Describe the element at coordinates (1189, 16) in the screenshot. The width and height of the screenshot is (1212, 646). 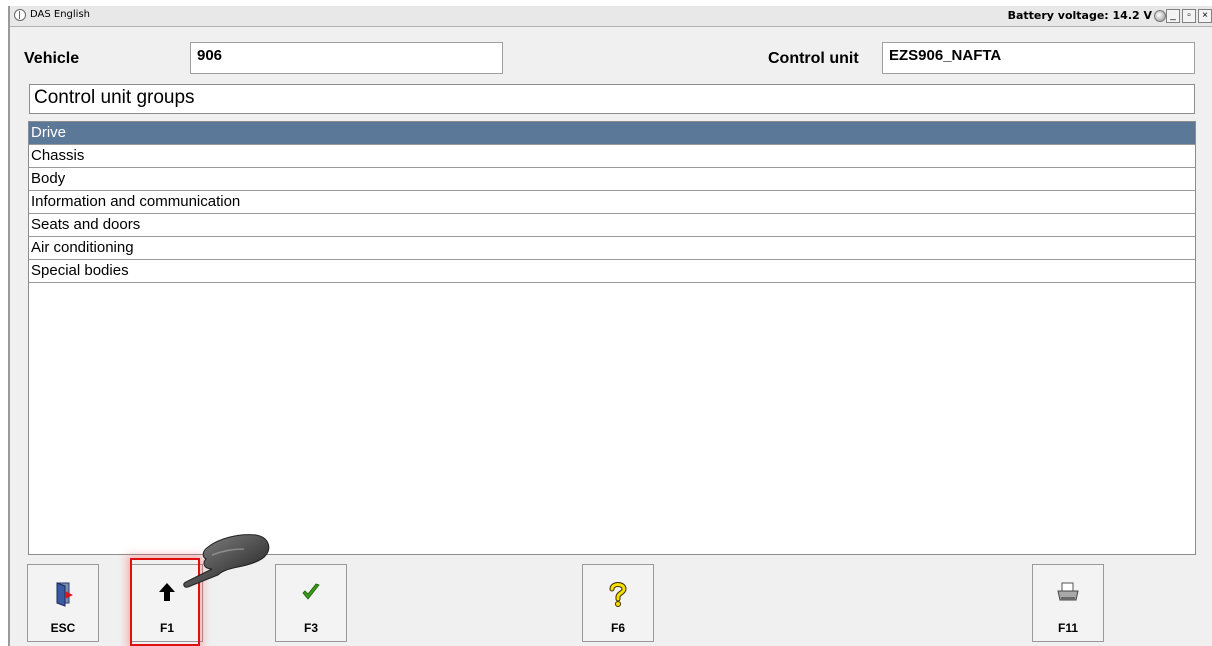
I see `maximize-button: ▫` at that location.